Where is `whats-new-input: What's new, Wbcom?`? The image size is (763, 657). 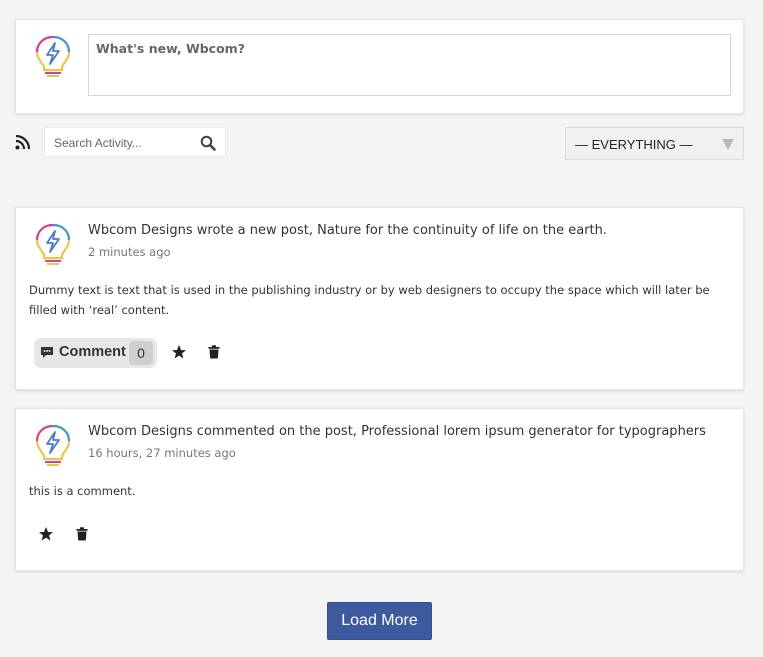 whats-new-input: What's new, Wbcom? is located at coordinates (409, 65).